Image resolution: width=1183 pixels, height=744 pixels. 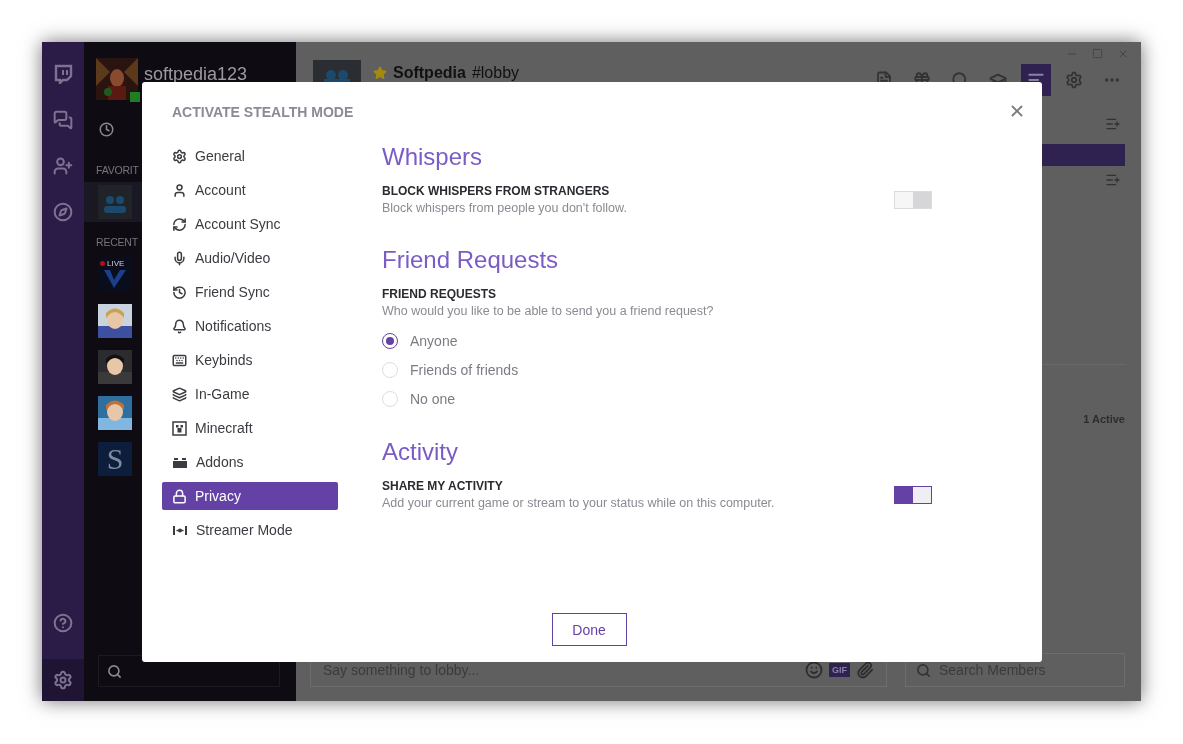 What do you see at coordinates (250, 394) in the screenshot?
I see `nav-item: In-Game` at bounding box center [250, 394].